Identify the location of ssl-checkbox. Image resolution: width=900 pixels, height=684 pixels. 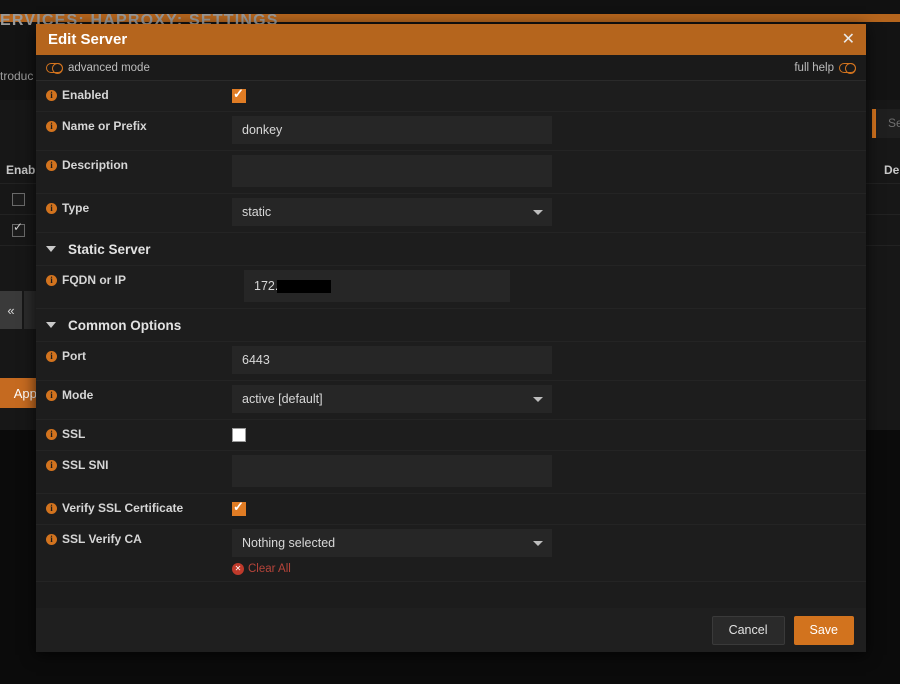
(239, 435).